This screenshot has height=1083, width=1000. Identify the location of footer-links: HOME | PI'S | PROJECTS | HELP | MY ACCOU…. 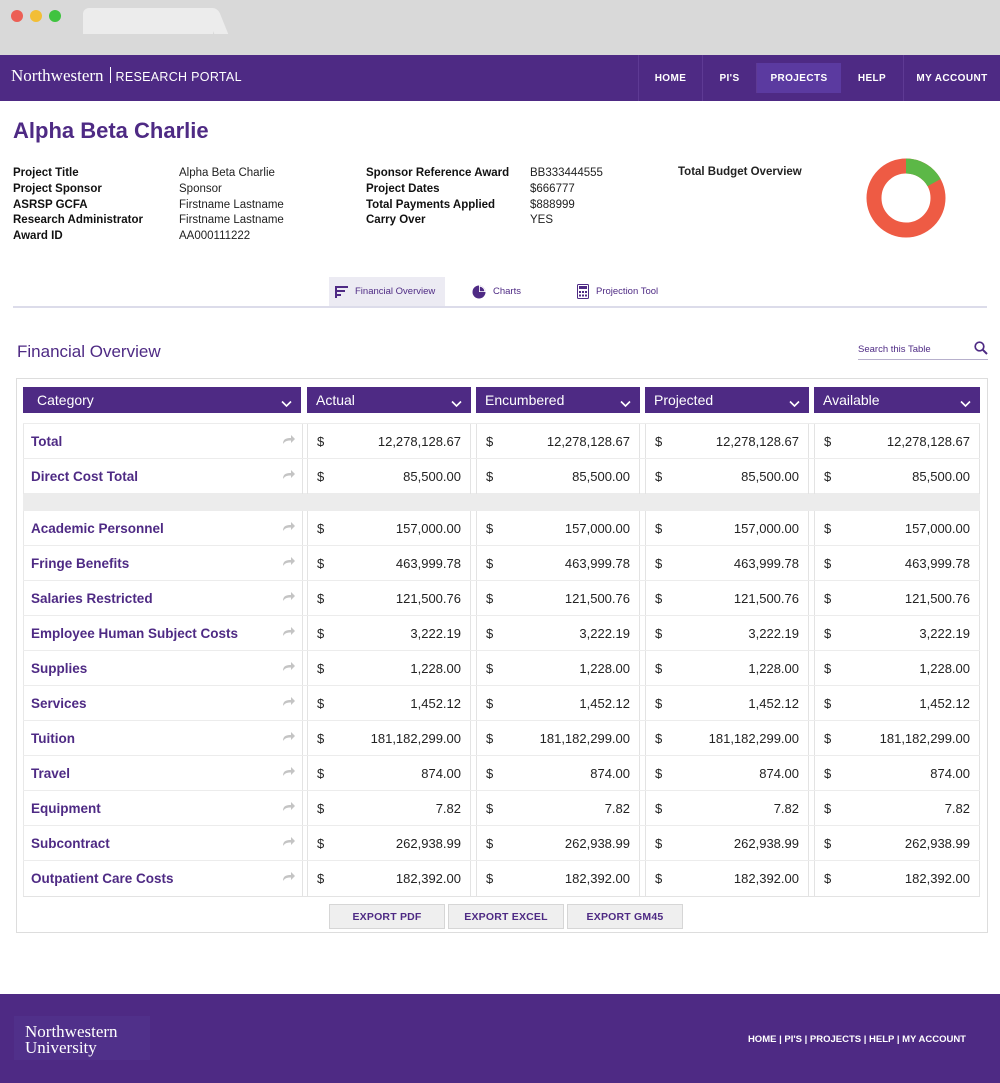
(857, 1039).